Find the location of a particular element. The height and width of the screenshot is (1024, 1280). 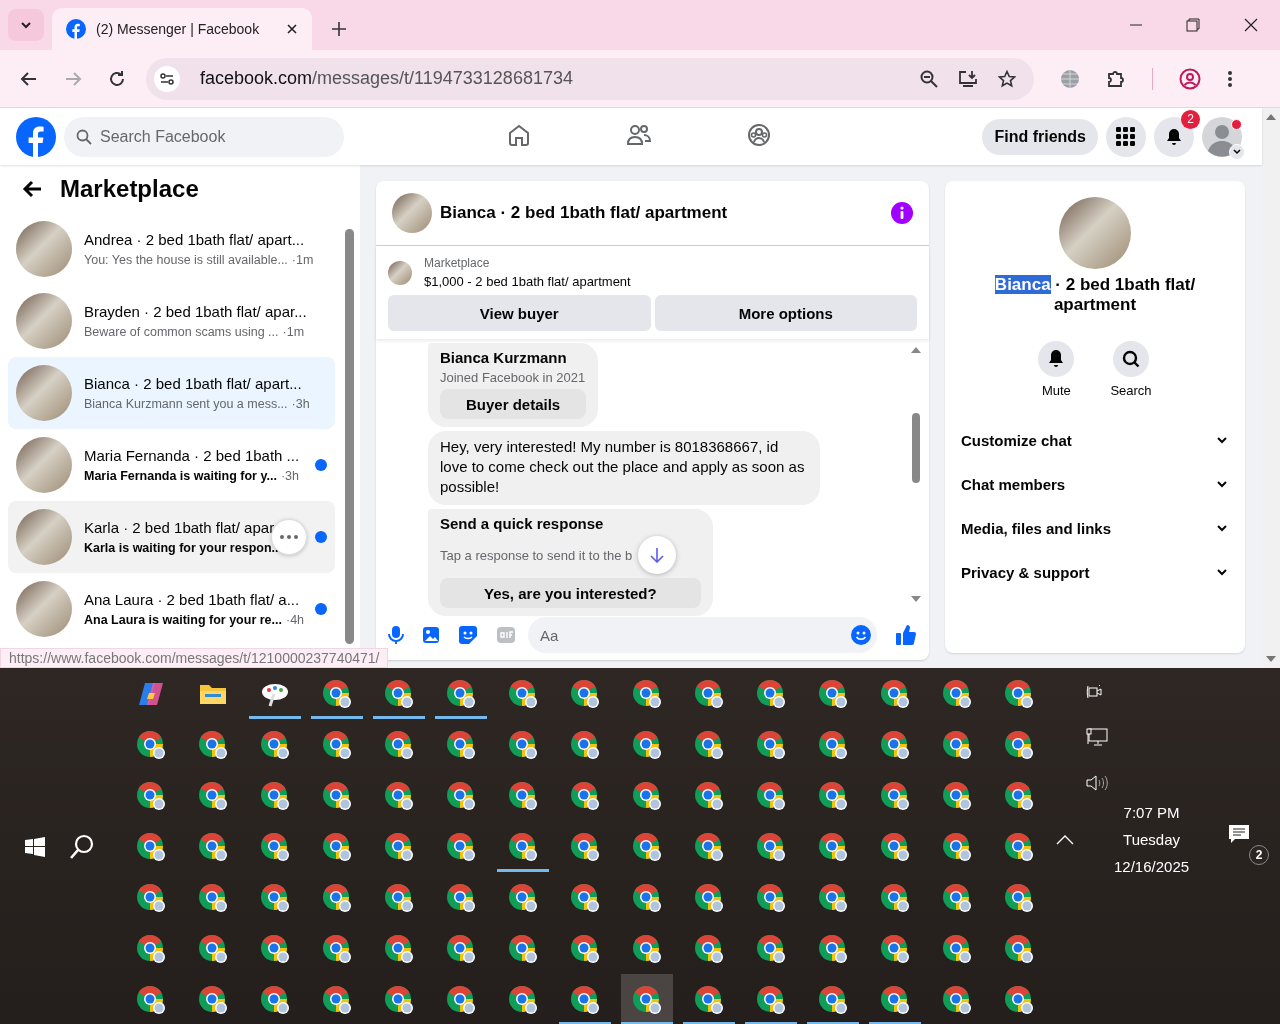

browser-taskbar-button is located at coordinates (647, 999).